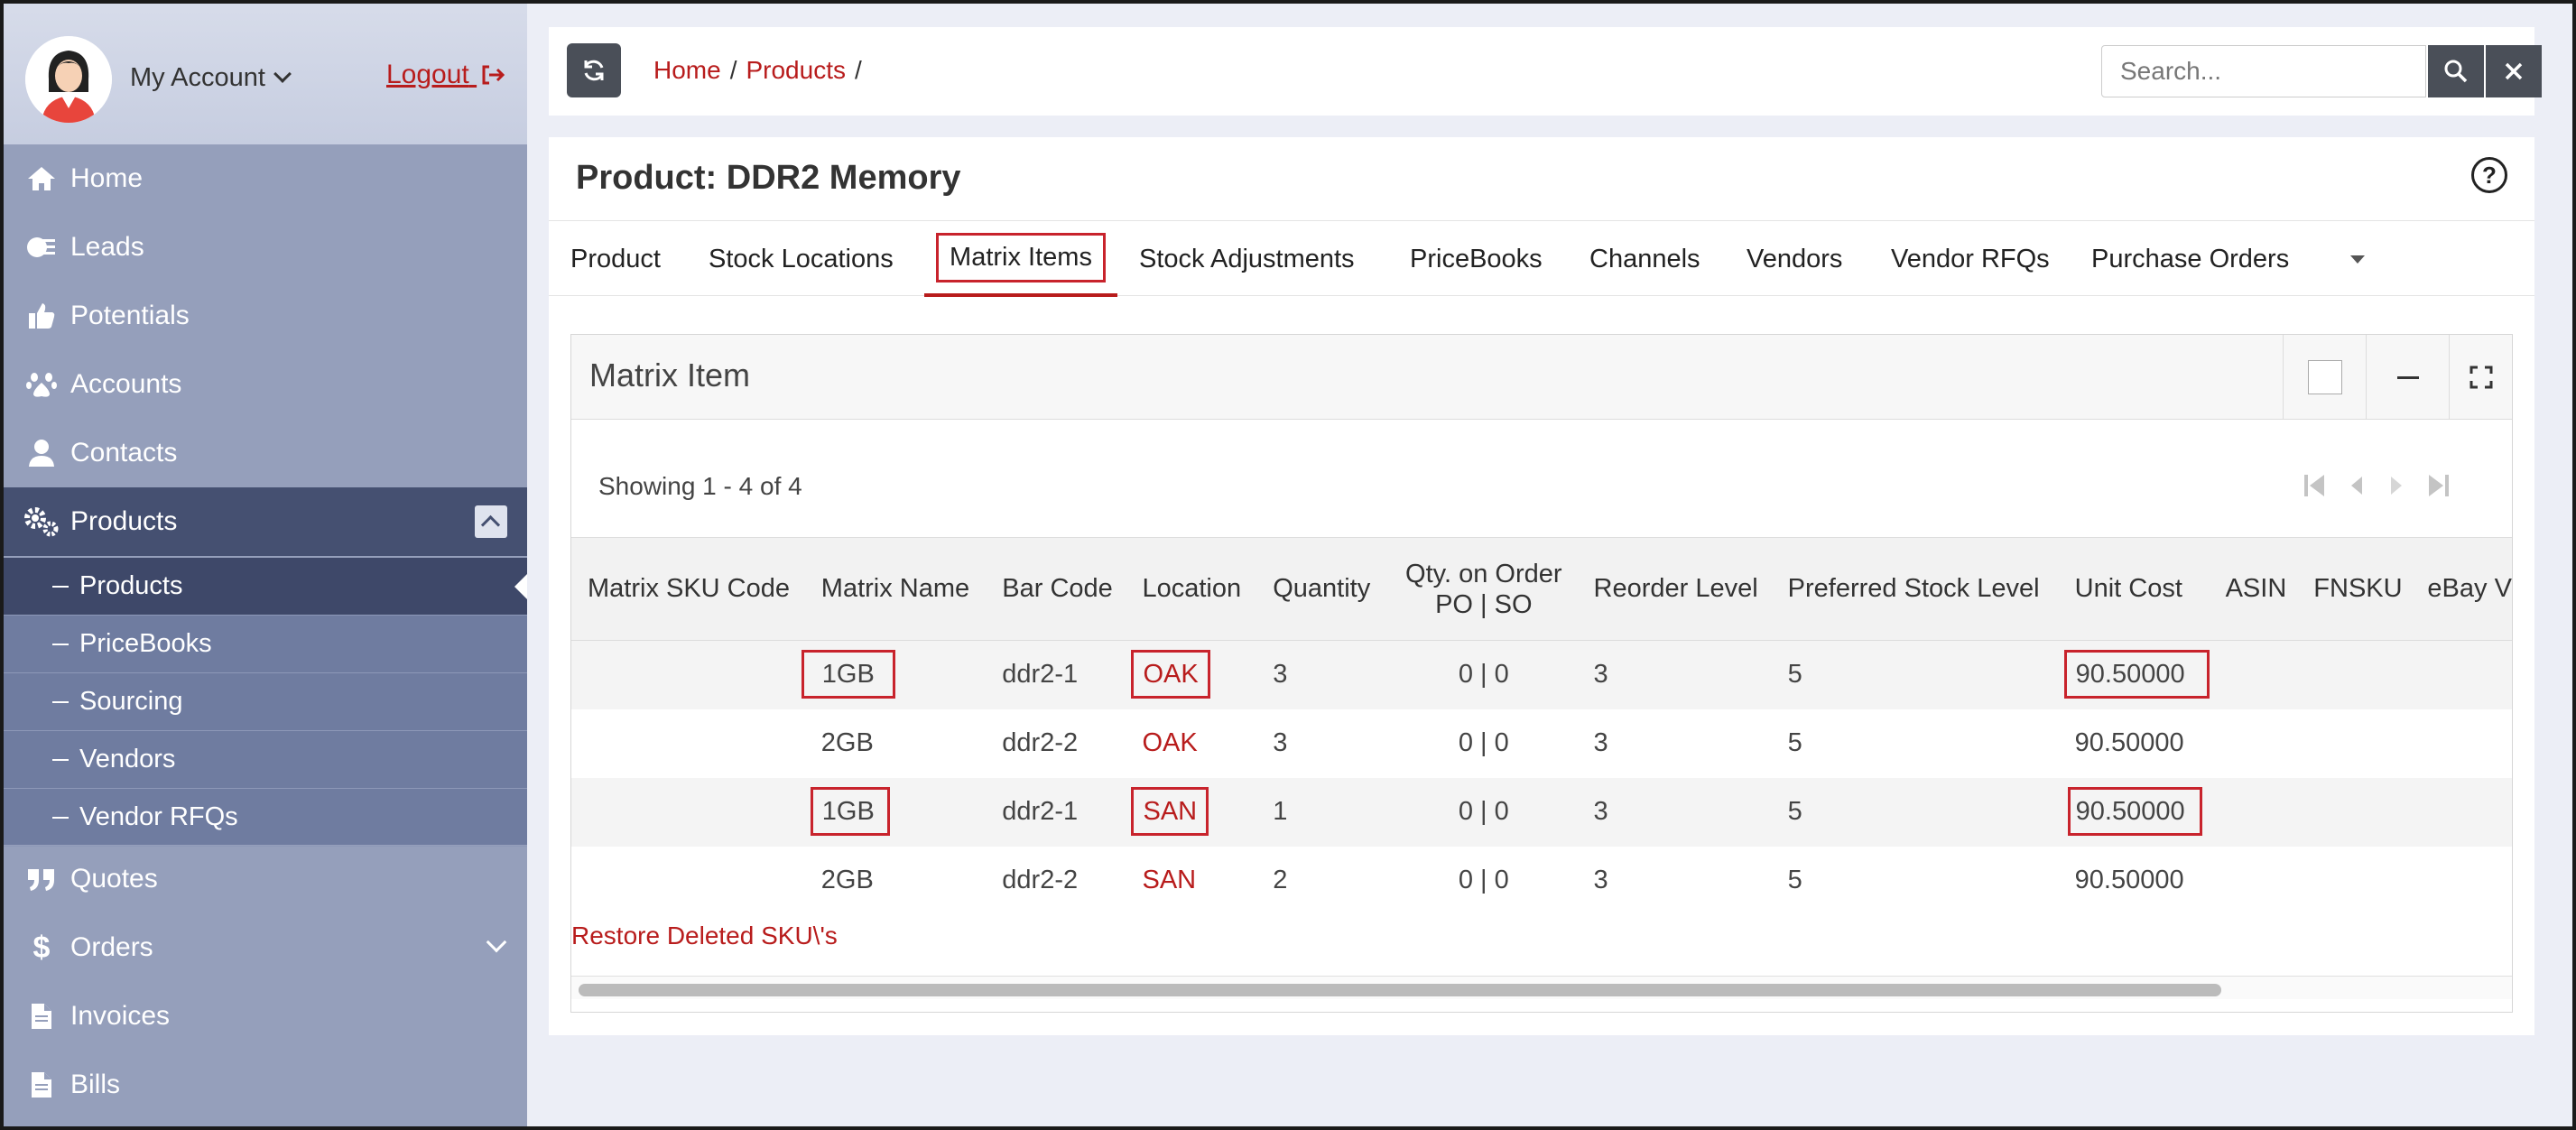  I want to click on tab-stock-locations: Stock Locations, so click(802, 259).